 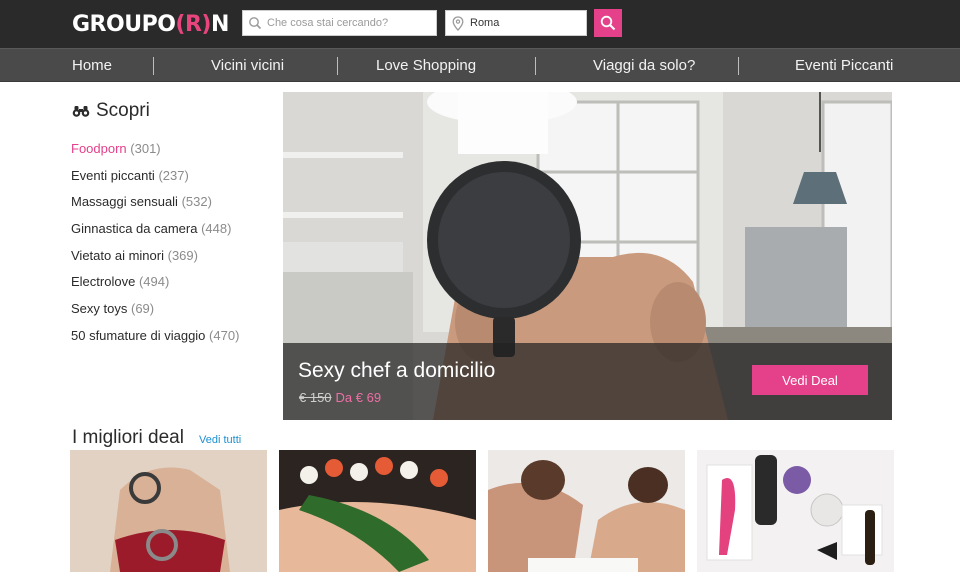 I want to click on category-label: Electrolove, so click(x=103, y=281).